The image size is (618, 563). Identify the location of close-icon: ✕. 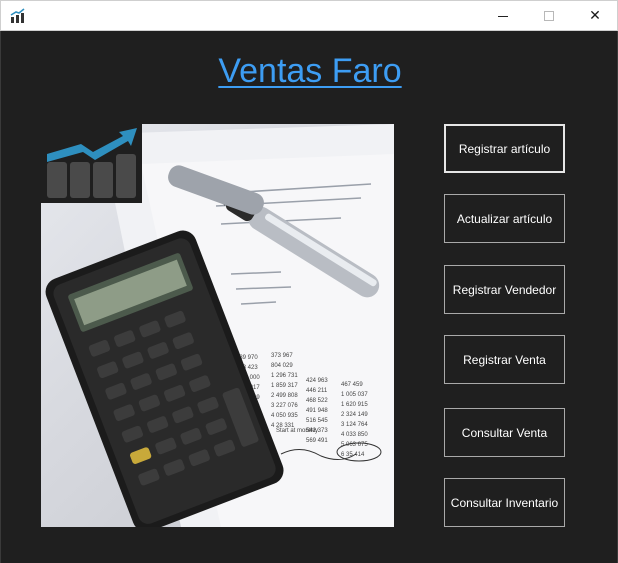
(595, 16).